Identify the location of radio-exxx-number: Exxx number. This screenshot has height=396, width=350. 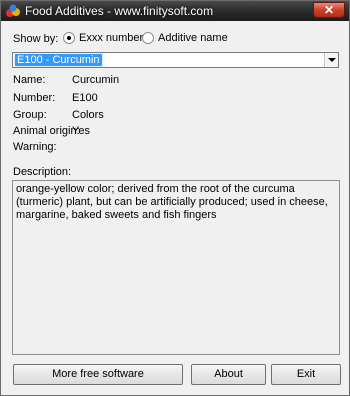
(103, 38).